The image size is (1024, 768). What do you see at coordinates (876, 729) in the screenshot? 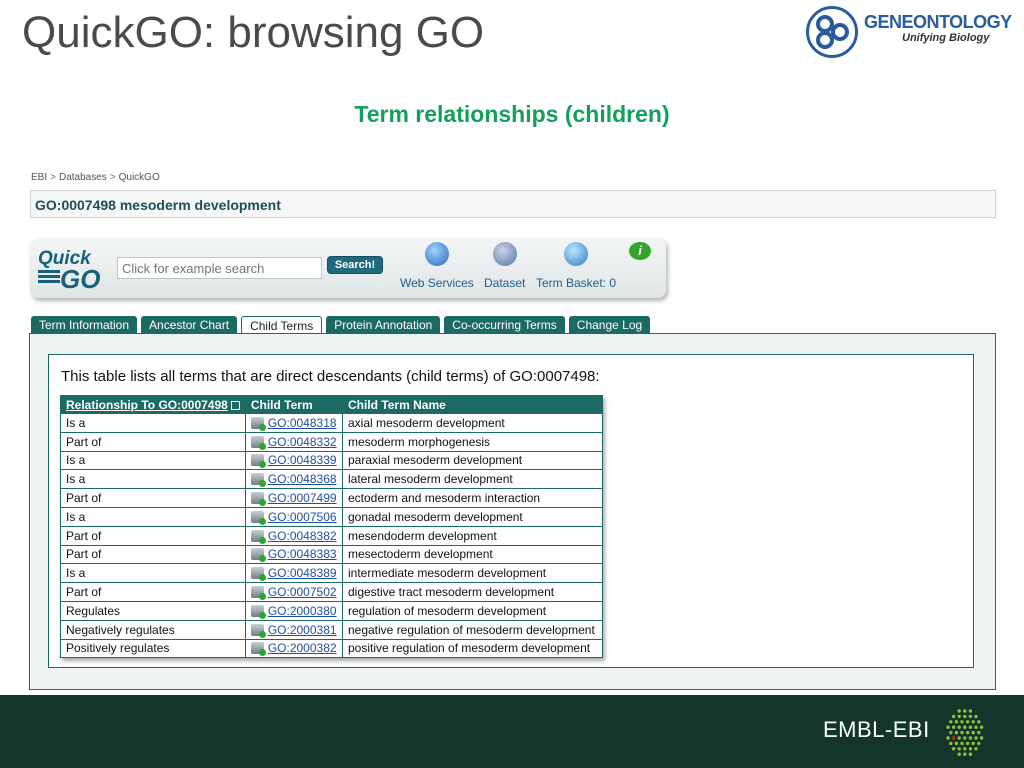
I see `embl-ebi-label: EMBL-EBI` at bounding box center [876, 729].